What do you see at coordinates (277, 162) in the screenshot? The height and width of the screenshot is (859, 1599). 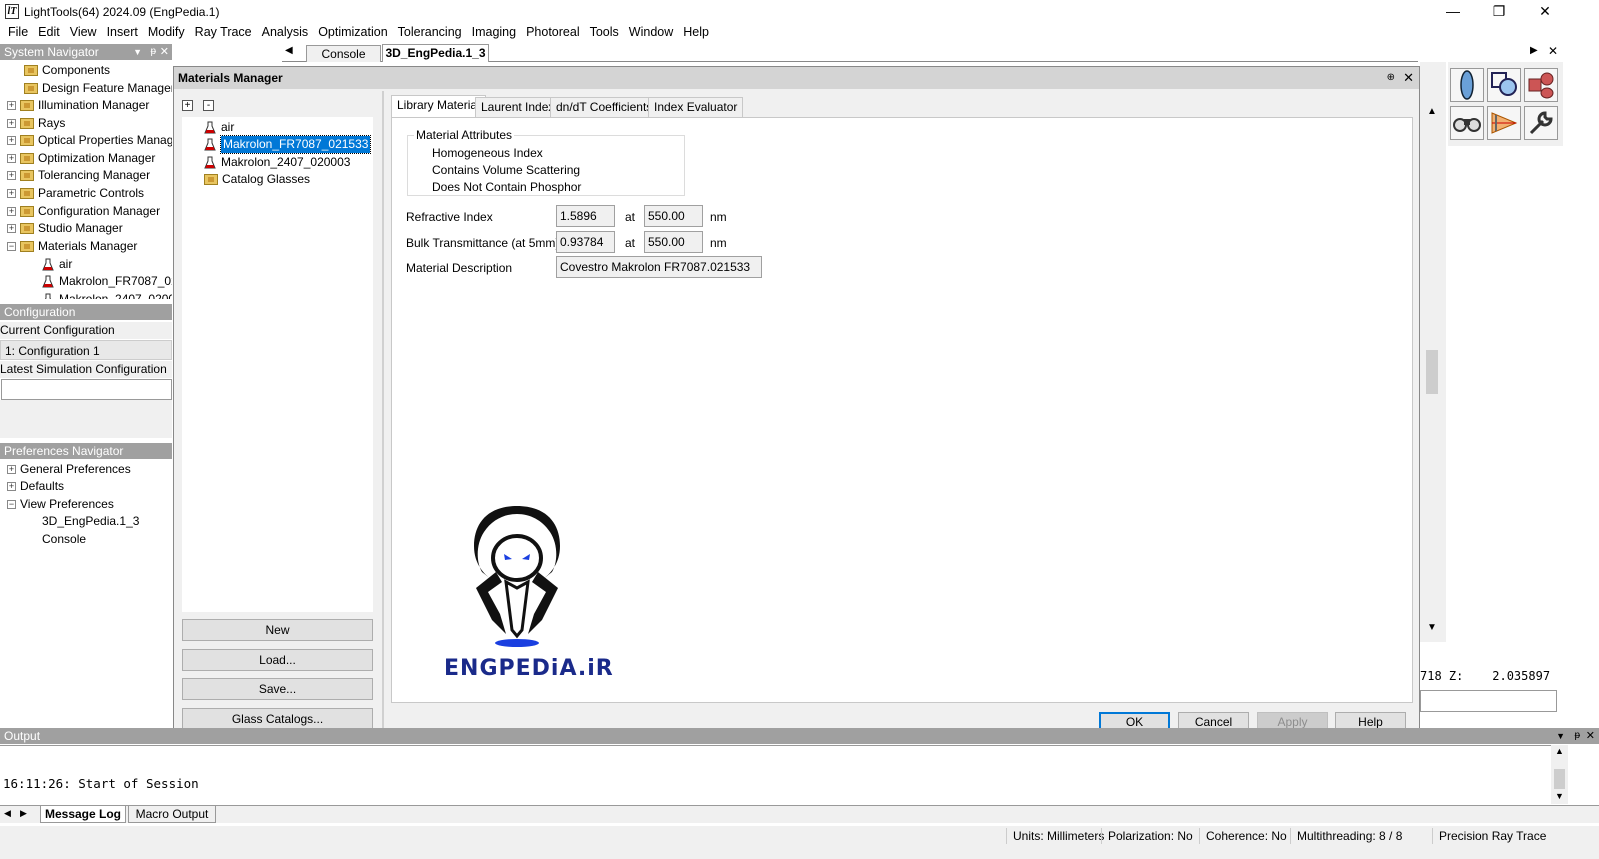 I see `material-item-2407: Makrolon_2407_020003` at bounding box center [277, 162].